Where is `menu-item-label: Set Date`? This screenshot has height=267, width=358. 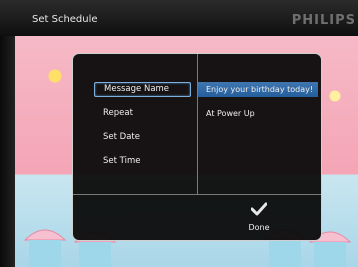
menu-item-label: Set Date is located at coordinates (121, 137).